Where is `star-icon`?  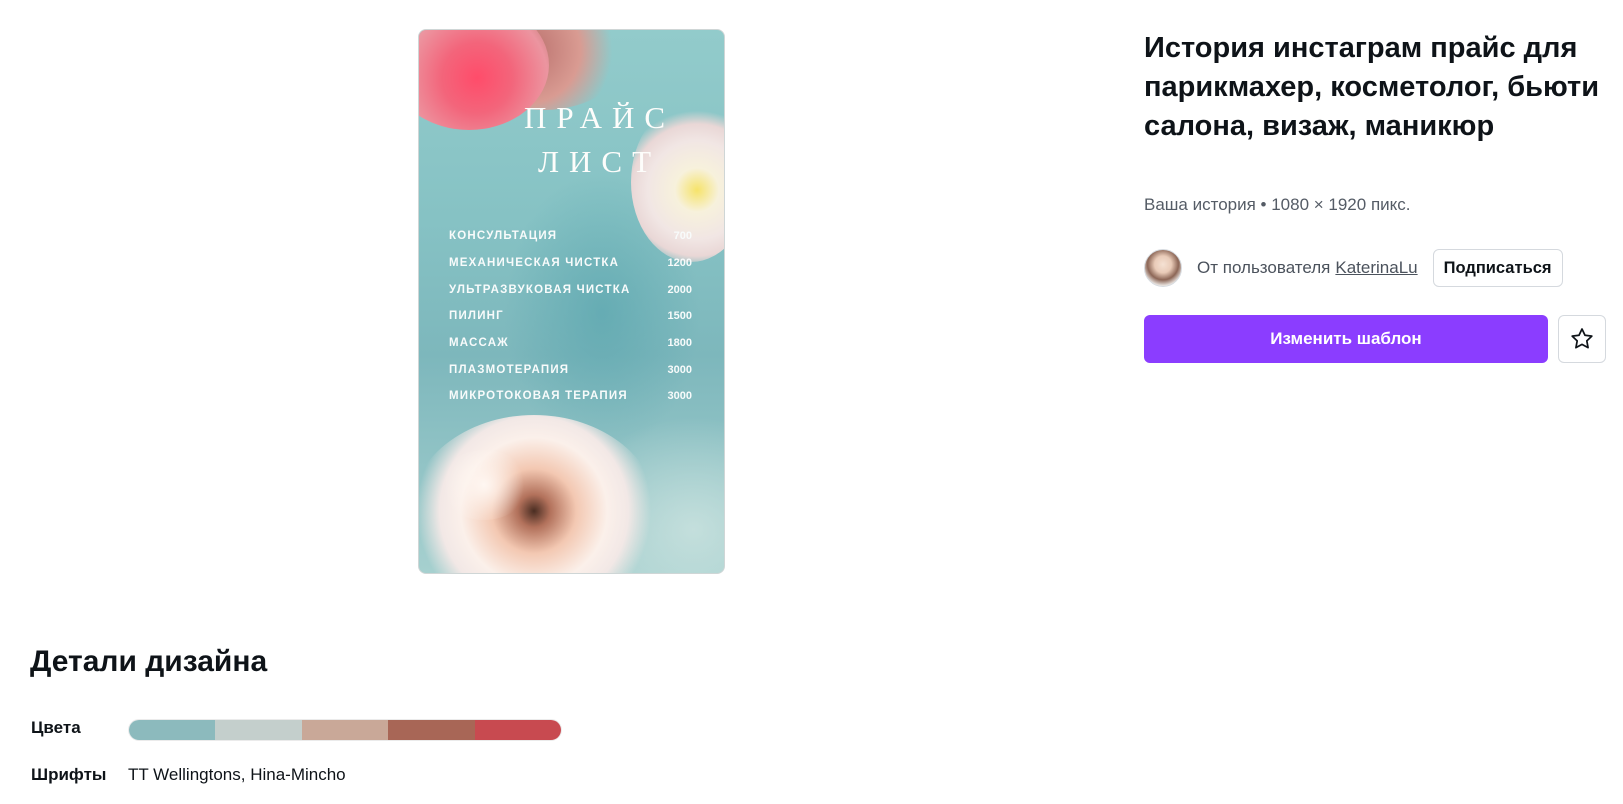
star-icon is located at coordinates (1582, 338).